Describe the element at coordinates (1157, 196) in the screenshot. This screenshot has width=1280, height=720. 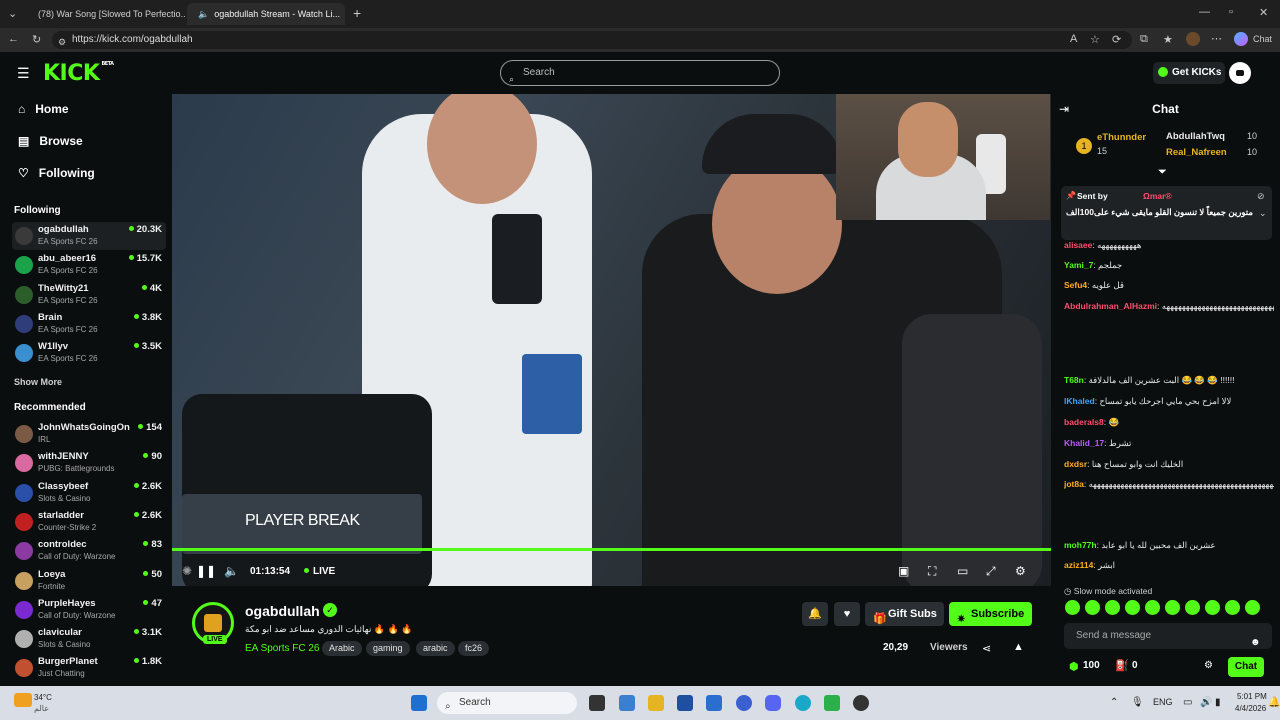
I see `pinned-user: Ωmar®` at that location.